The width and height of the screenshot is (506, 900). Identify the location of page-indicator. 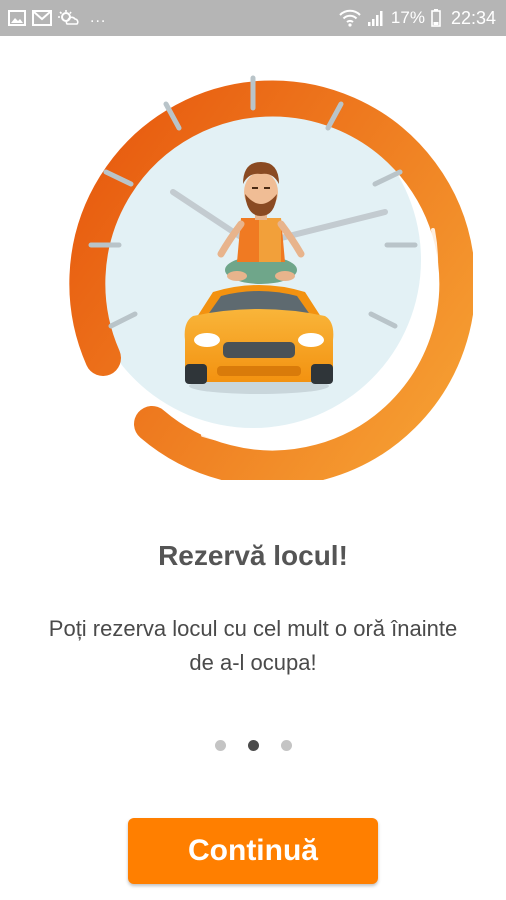
(253, 745).